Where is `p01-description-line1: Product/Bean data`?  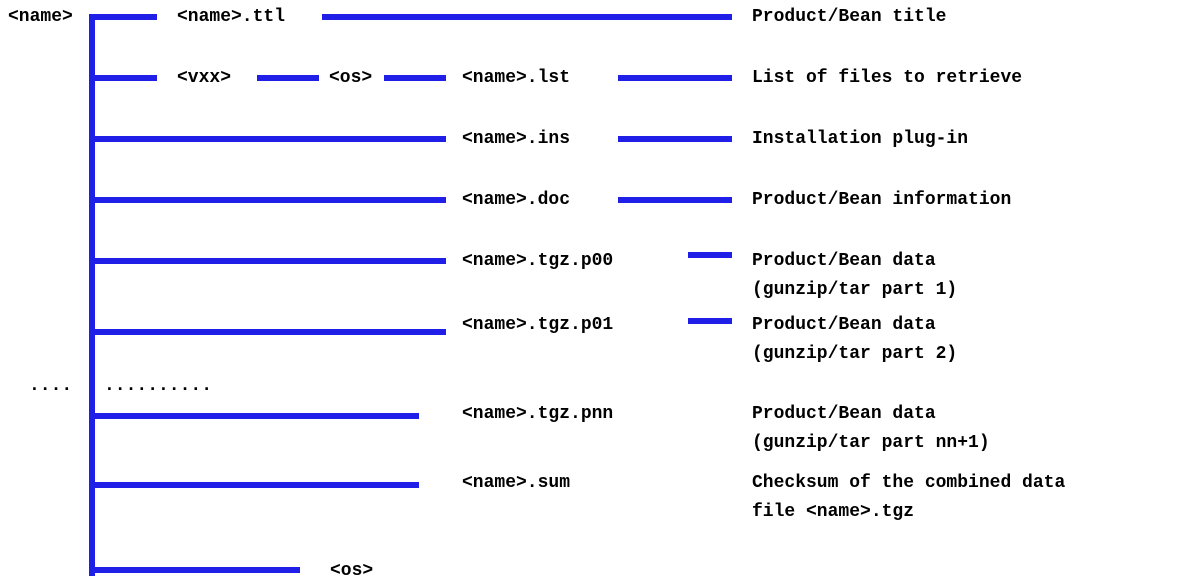 p01-description-line1: Product/Bean data is located at coordinates (844, 325).